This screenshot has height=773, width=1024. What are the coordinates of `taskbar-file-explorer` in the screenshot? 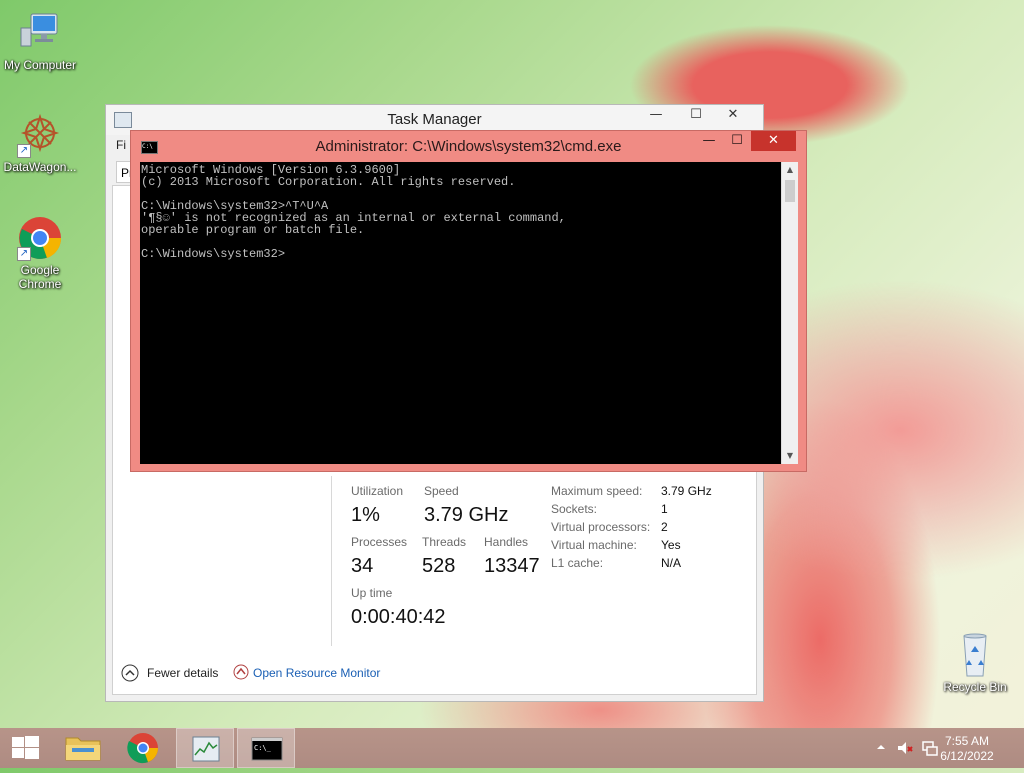 It's located at (83, 748).